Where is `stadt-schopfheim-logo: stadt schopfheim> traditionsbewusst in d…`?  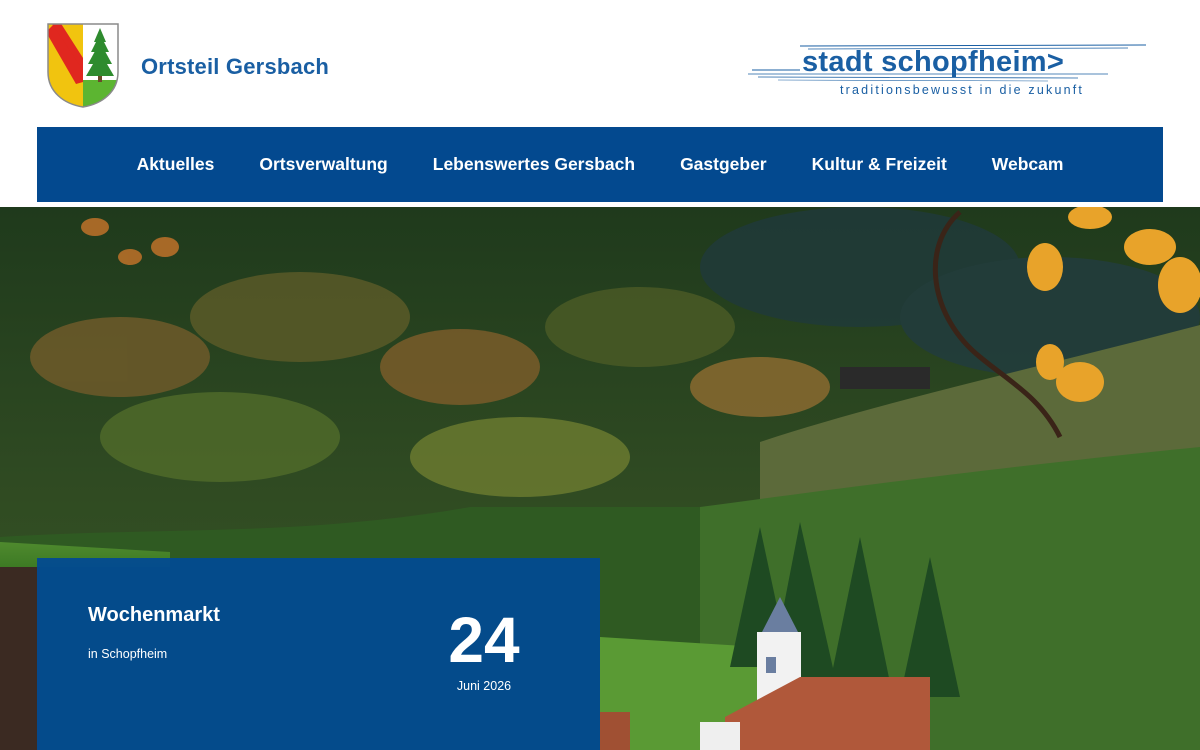
stadt-schopfheim-logo: stadt schopfheim> traditionsbewusst in d… is located at coordinates (949, 71).